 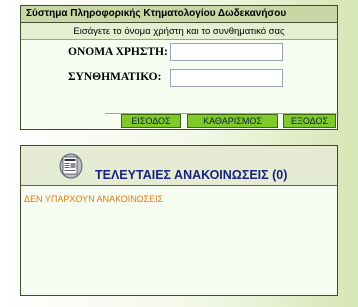 What do you see at coordinates (118, 52) in the screenshot?
I see `username-label: ΟΝΟΜΑ ΧΡΗΣΤΗ:` at bounding box center [118, 52].